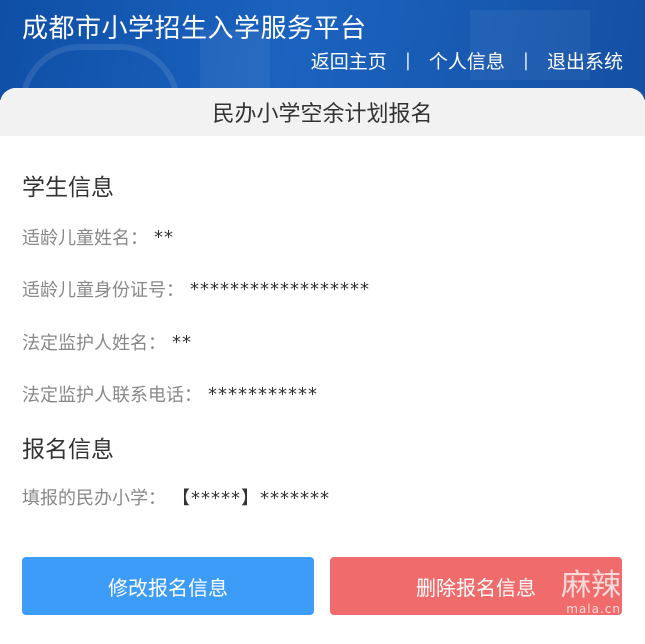  What do you see at coordinates (322, 112) in the screenshot?
I see `page-title: 民办小学空余计划报名` at bounding box center [322, 112].